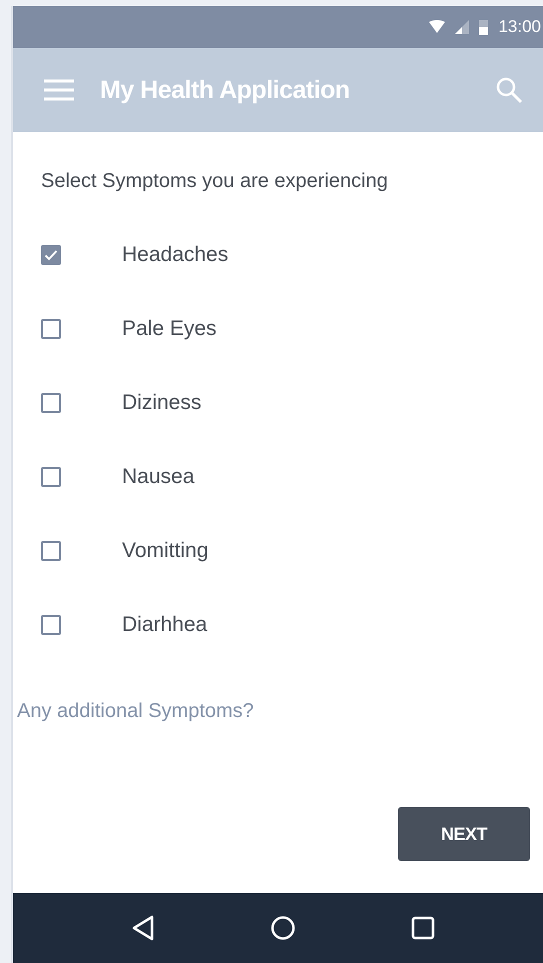 The height and width of the screenshot is (963, 543). Describe the element at coordinates (175, 255) in the screenshot. I see `symptom-label: Headaches` at that location.